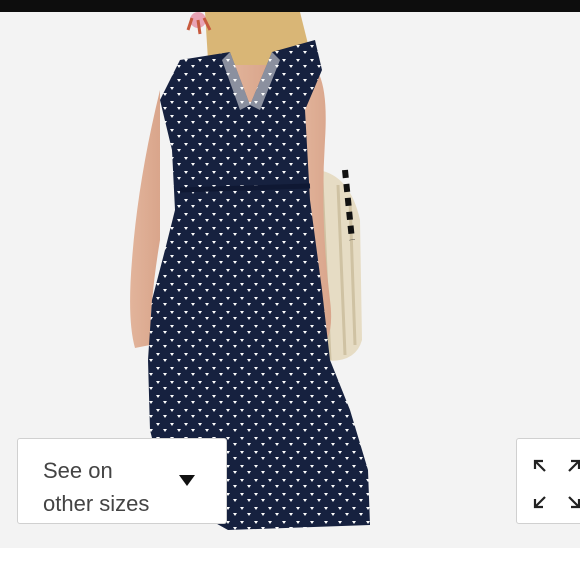  I want to click on top-bar, so click(290, 6).